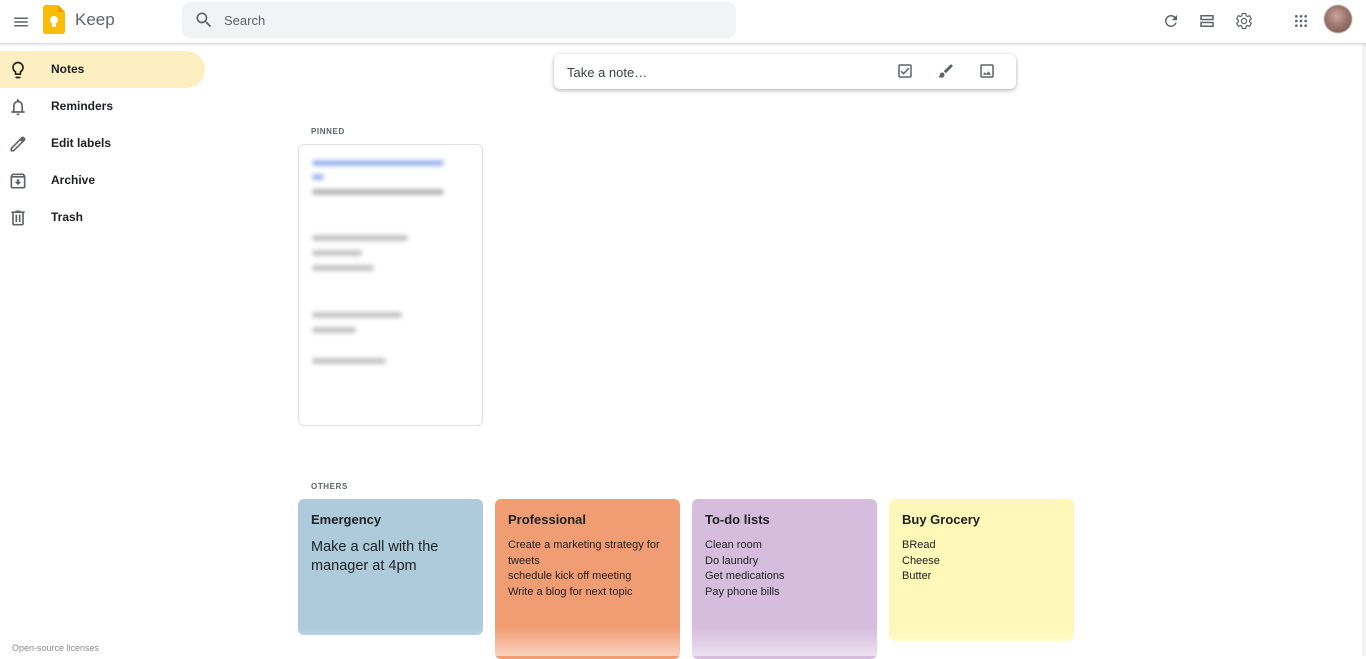 This screenshot has width=1366, height=659. Describe the element at coordinates (732, 560) in the screenshot. I see `note-line: Do laundry` at that location.